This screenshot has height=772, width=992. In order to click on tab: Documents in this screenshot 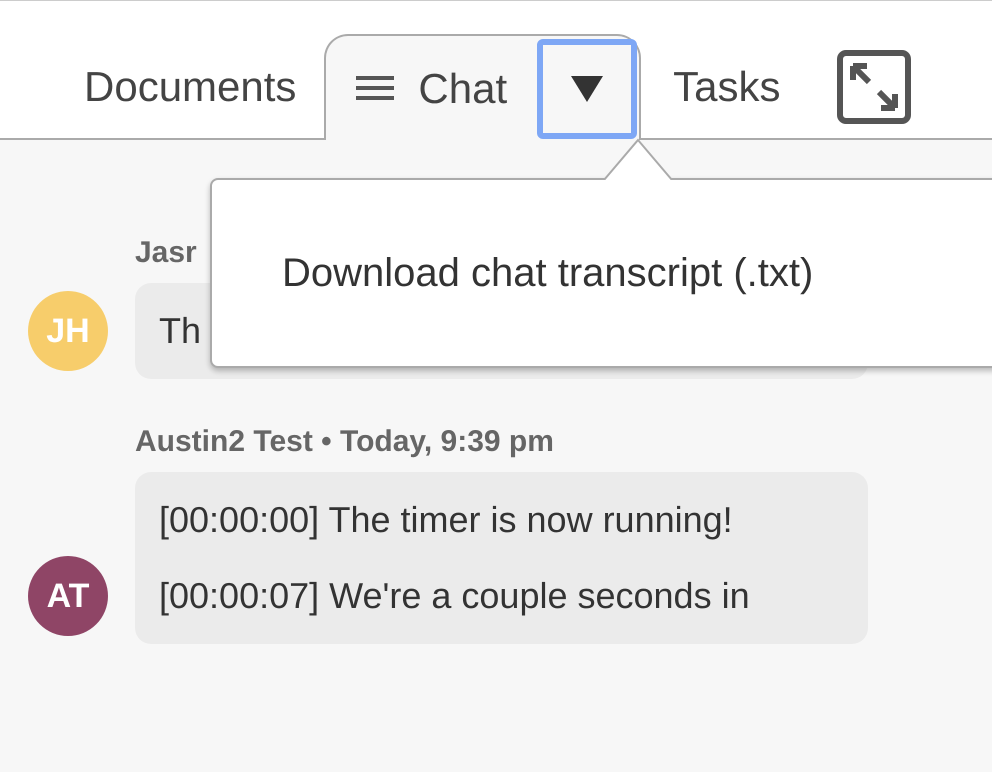, I will do `click(190, 86)`.